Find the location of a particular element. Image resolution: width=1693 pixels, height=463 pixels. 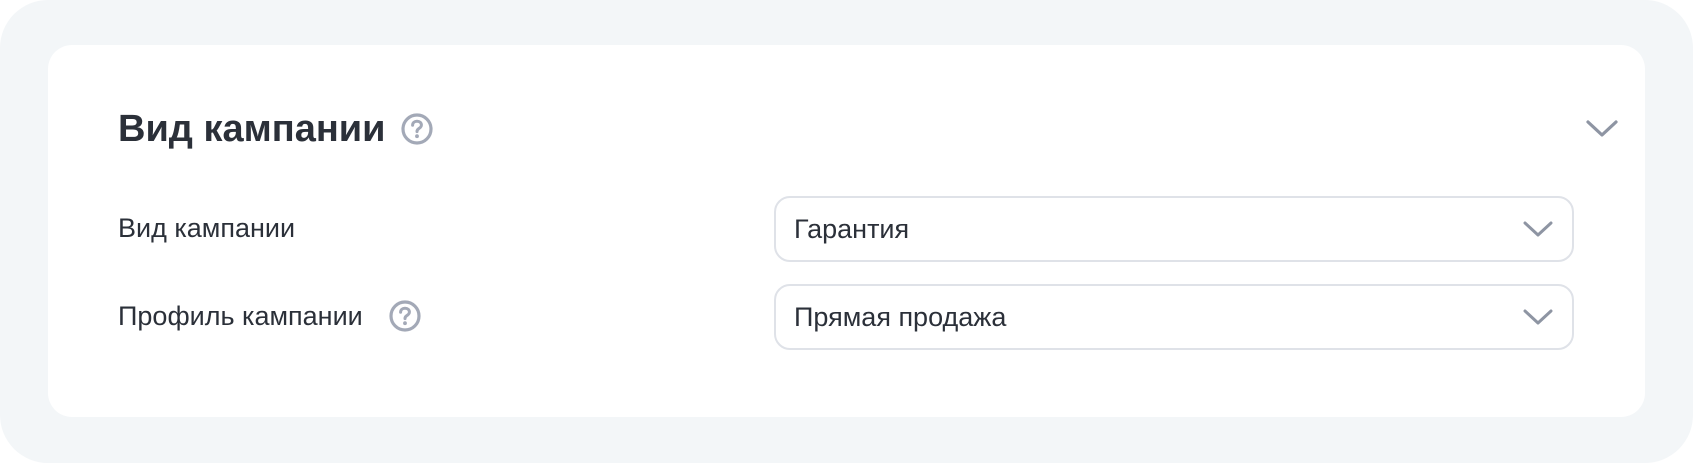

section-header: Вид кампании is located at coordinates (869, 129).